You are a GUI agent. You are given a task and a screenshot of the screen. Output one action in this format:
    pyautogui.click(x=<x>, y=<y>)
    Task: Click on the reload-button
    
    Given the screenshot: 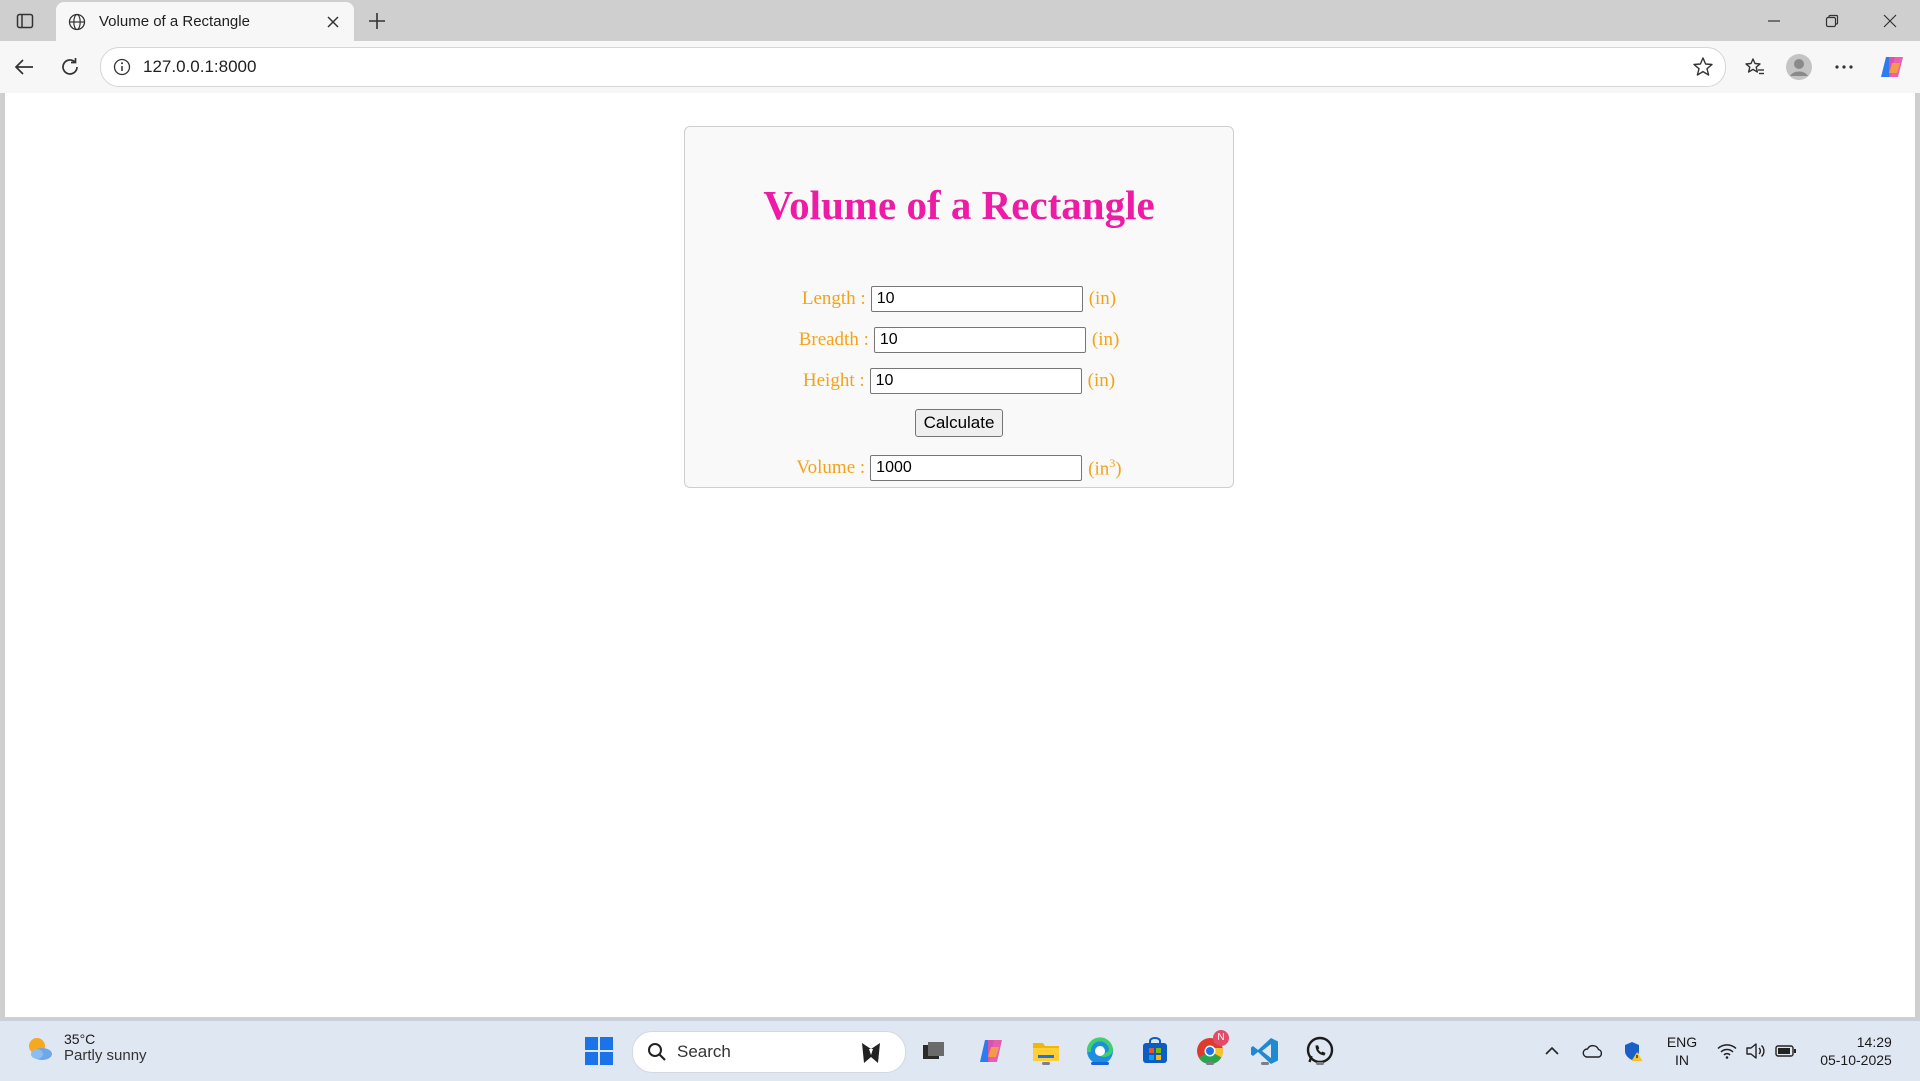 What is the action you would take?
    pyautogui.click(x=70, y=67)
    